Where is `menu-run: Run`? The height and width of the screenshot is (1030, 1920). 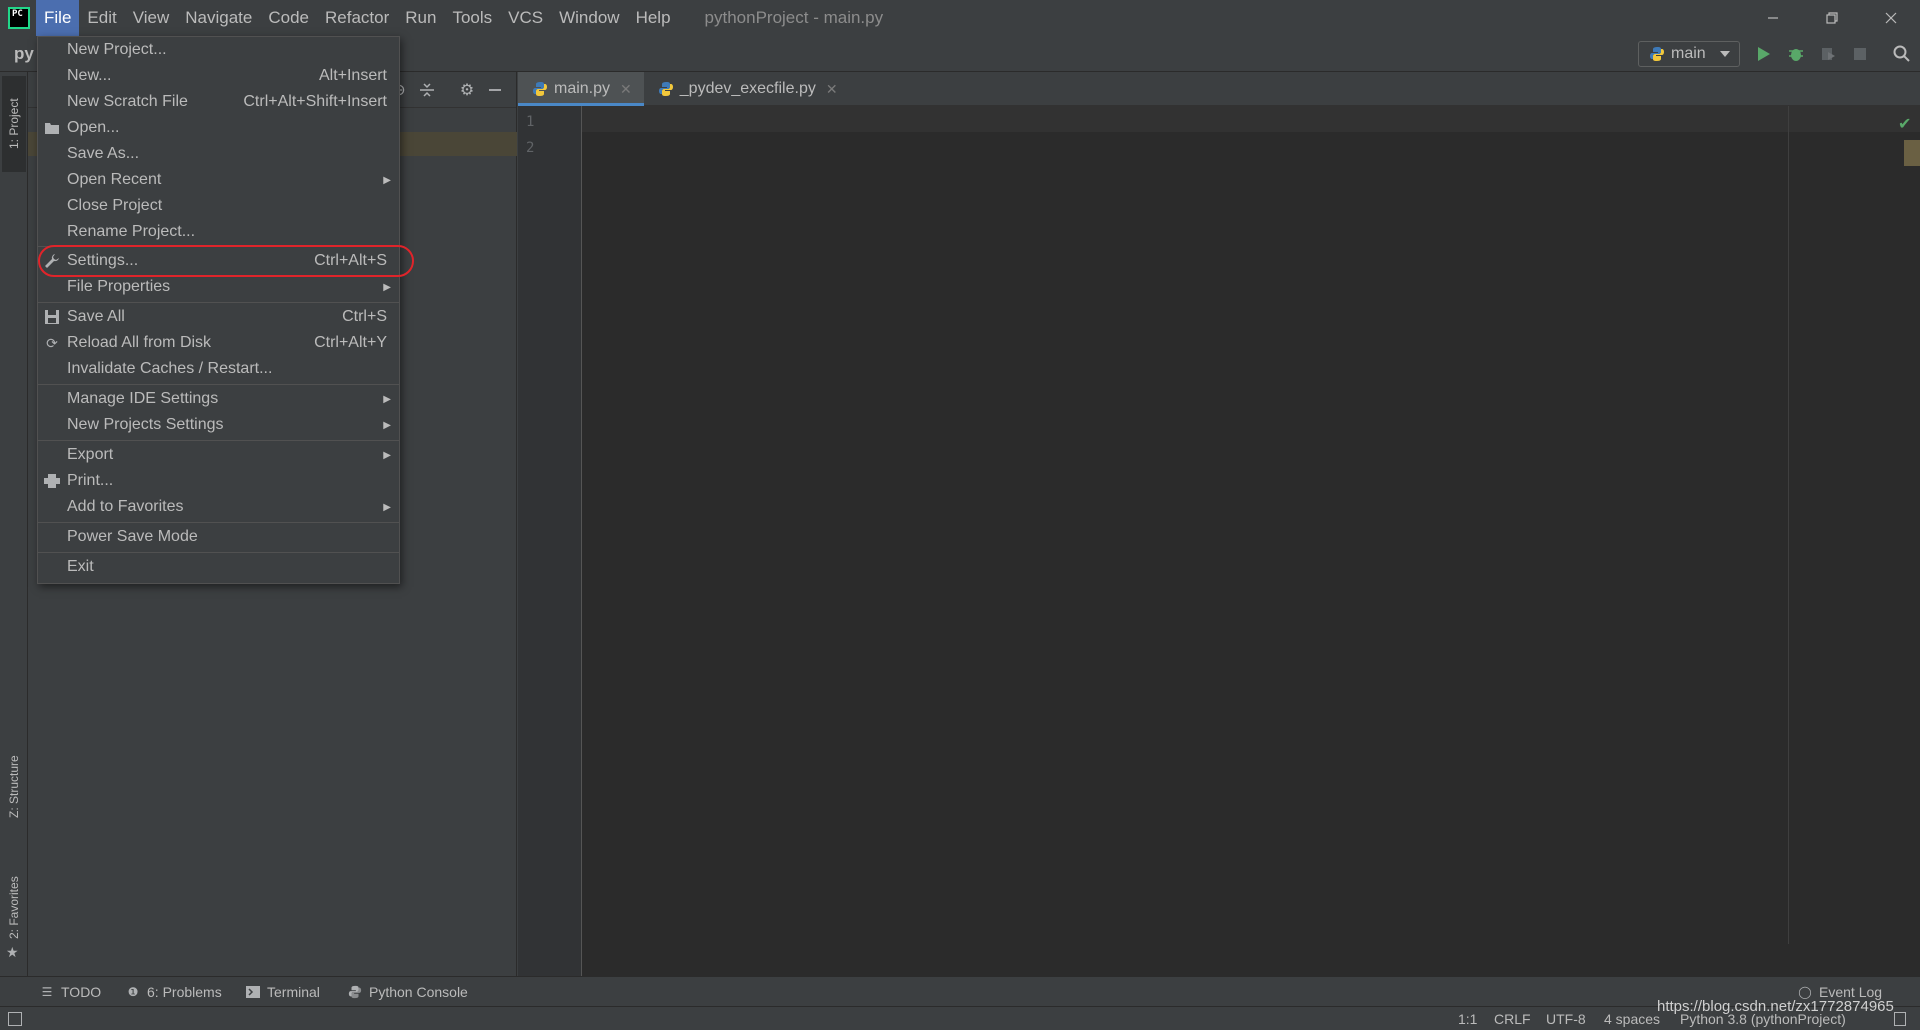 menu-run: Run is located at coordinates (420, 18).